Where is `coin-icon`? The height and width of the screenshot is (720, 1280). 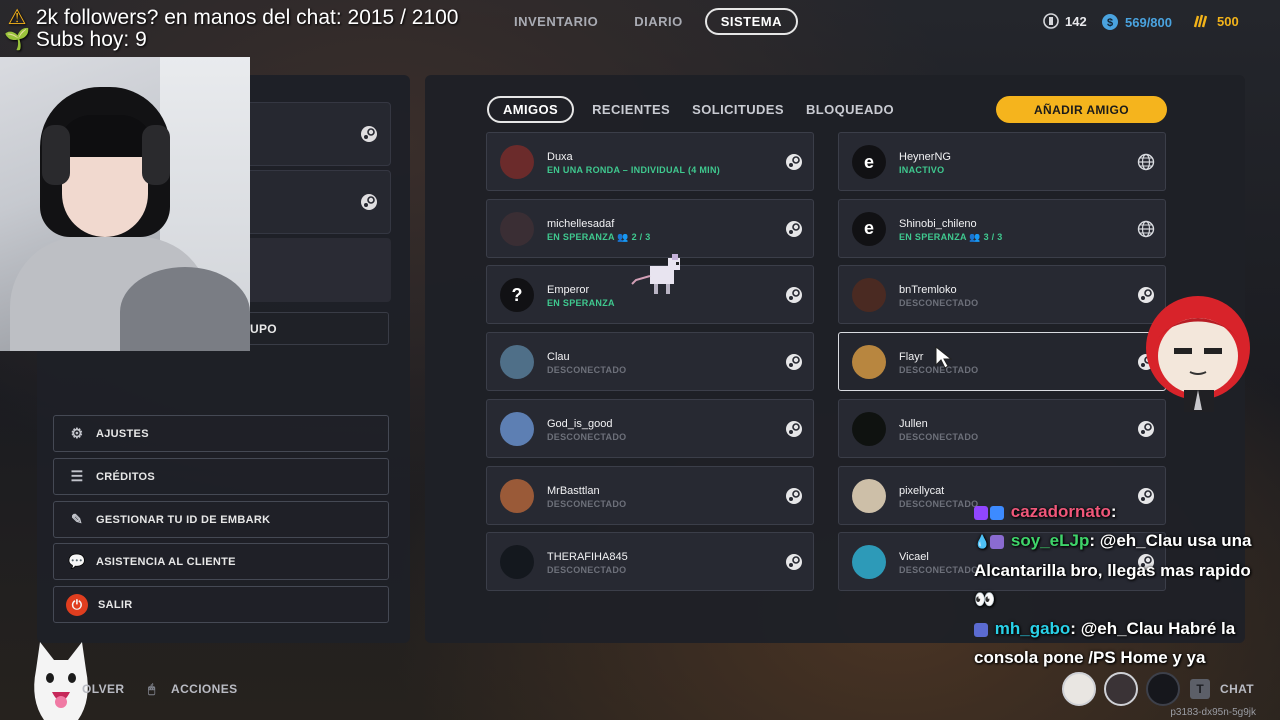
coin-icon is located at coordinates (1051, 21).